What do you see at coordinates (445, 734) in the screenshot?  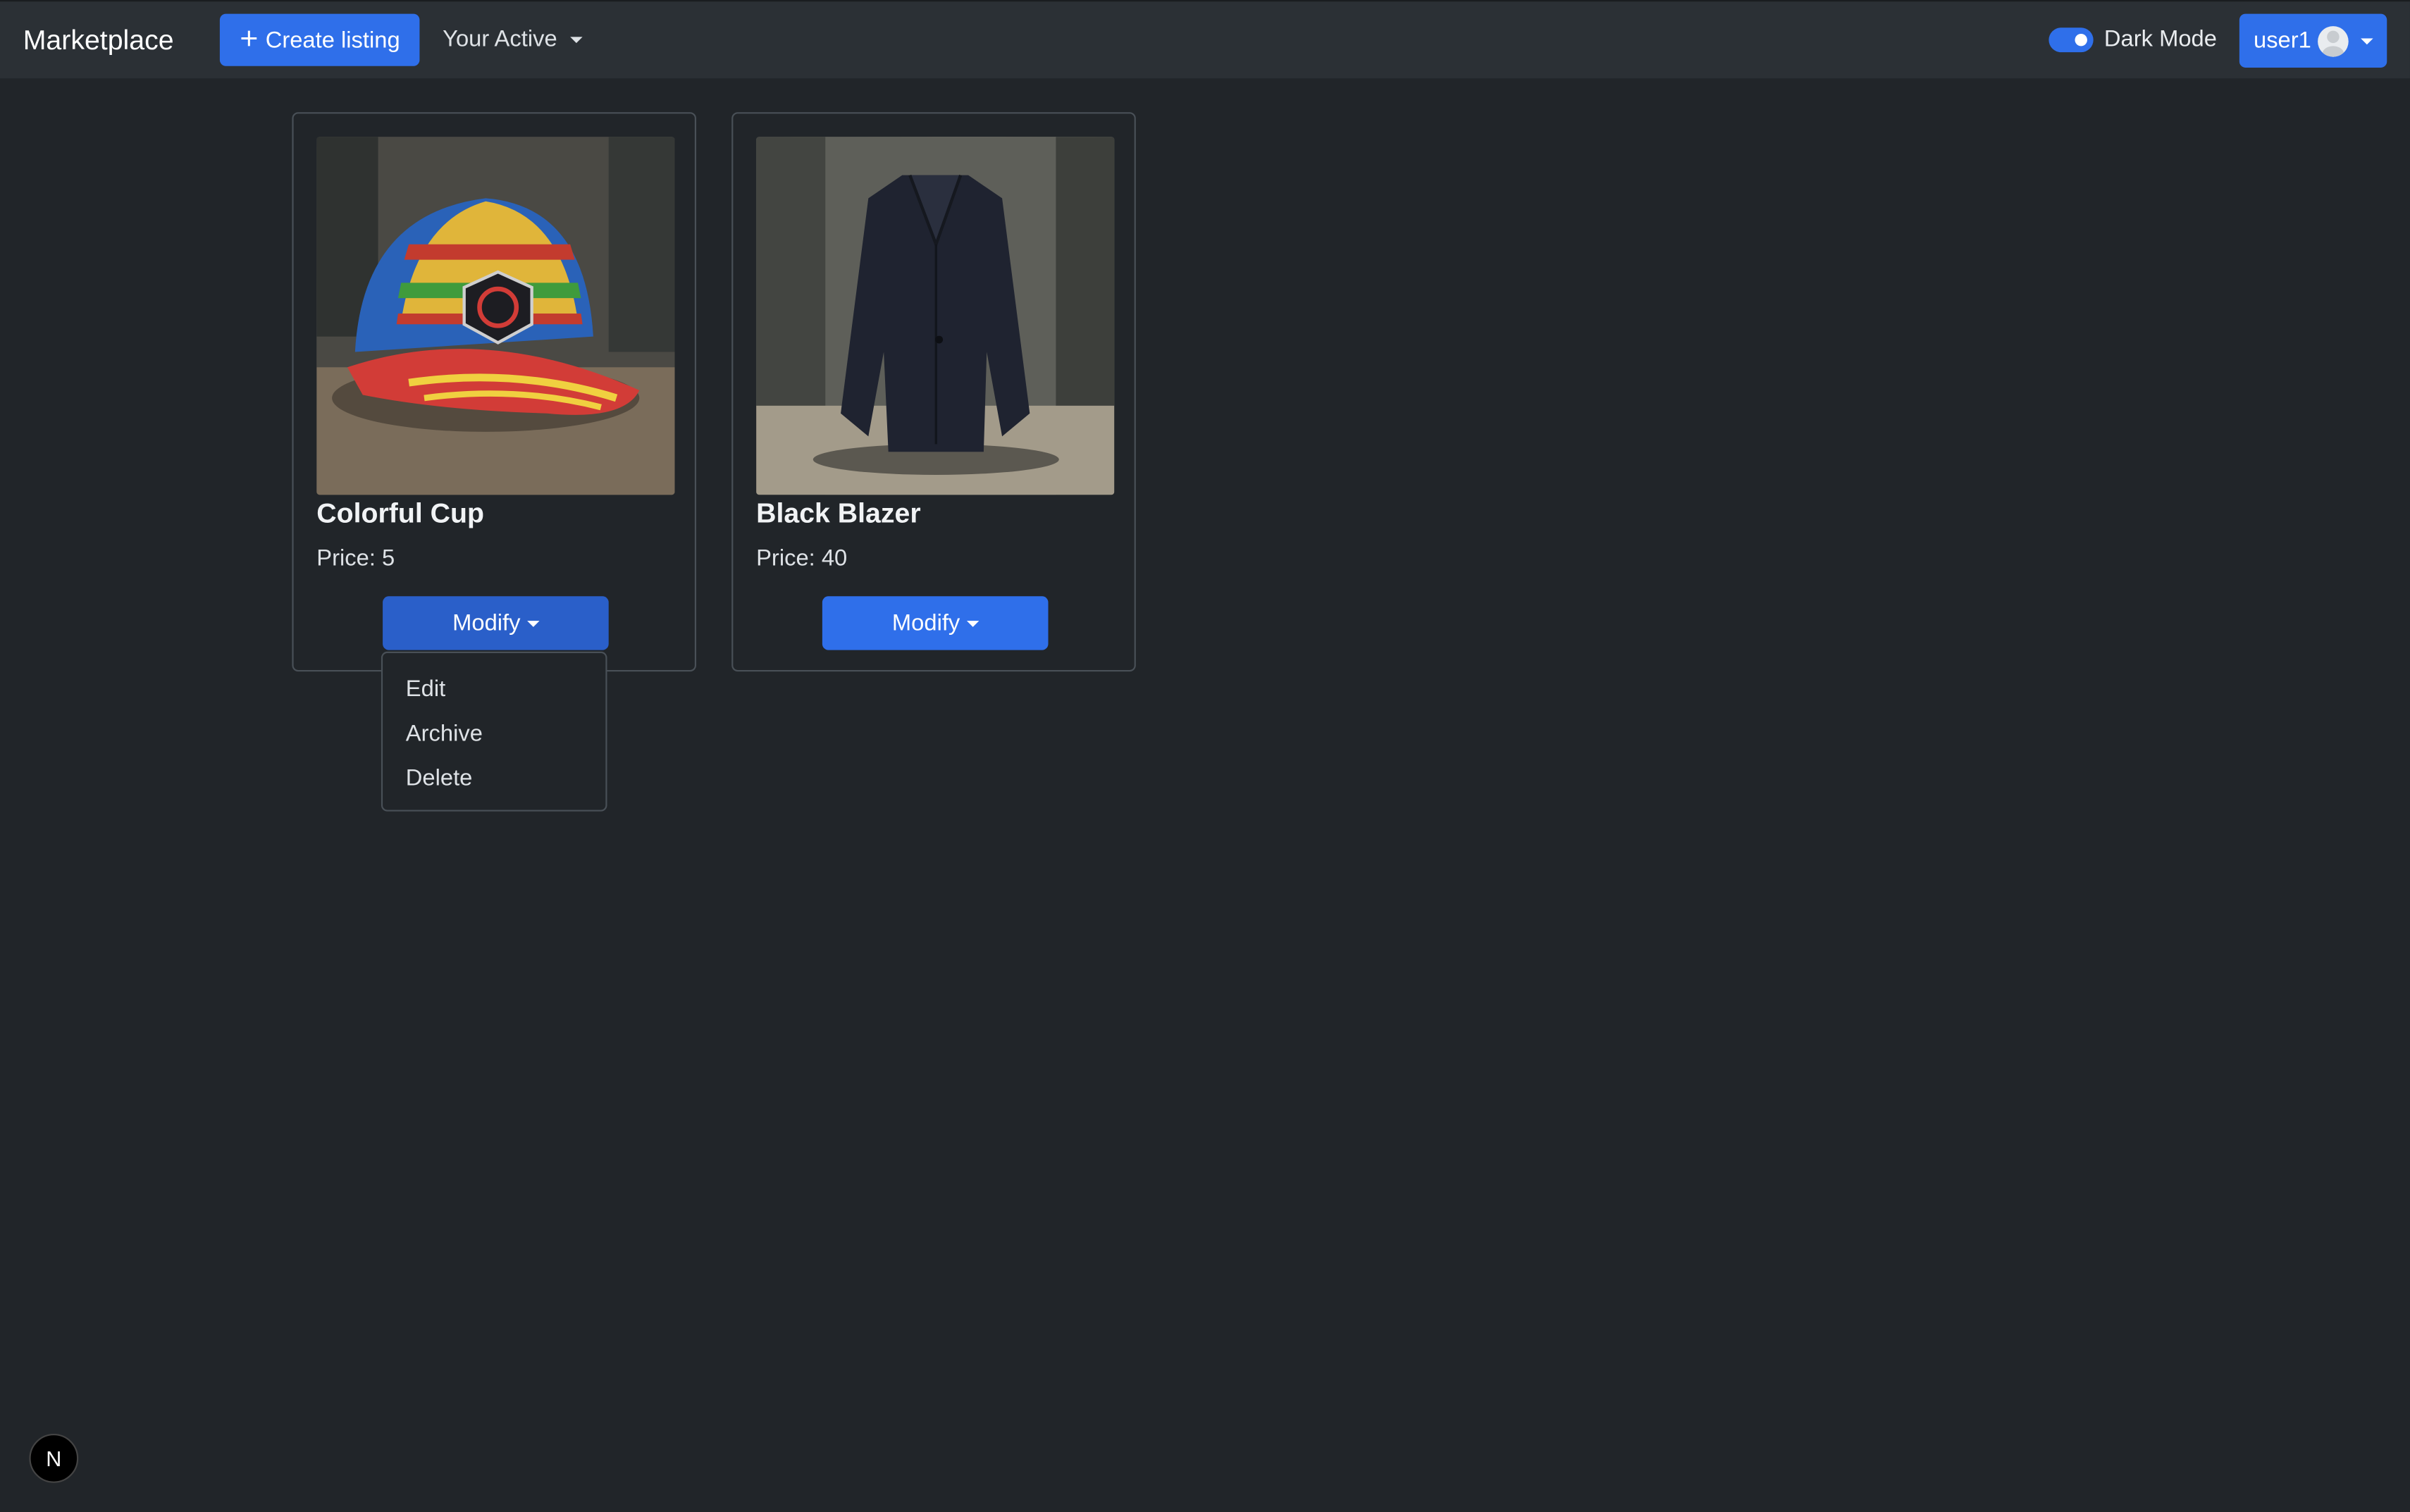 I see `menu-item-archive: Archive` at bounding box center [445, 734].